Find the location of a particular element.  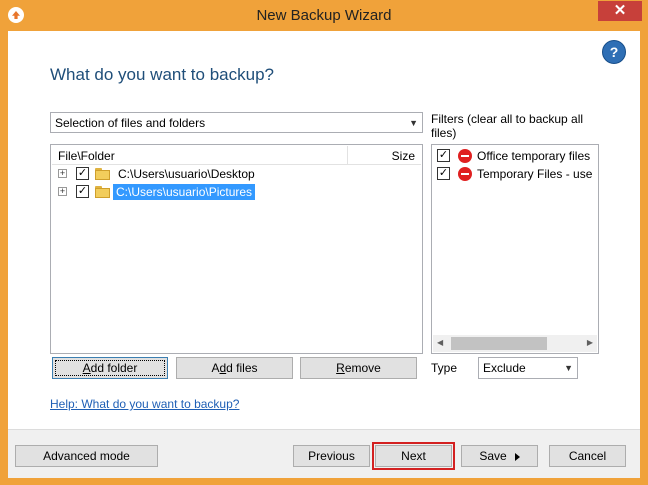

save-button: Save is located at coordinates (499, 456).